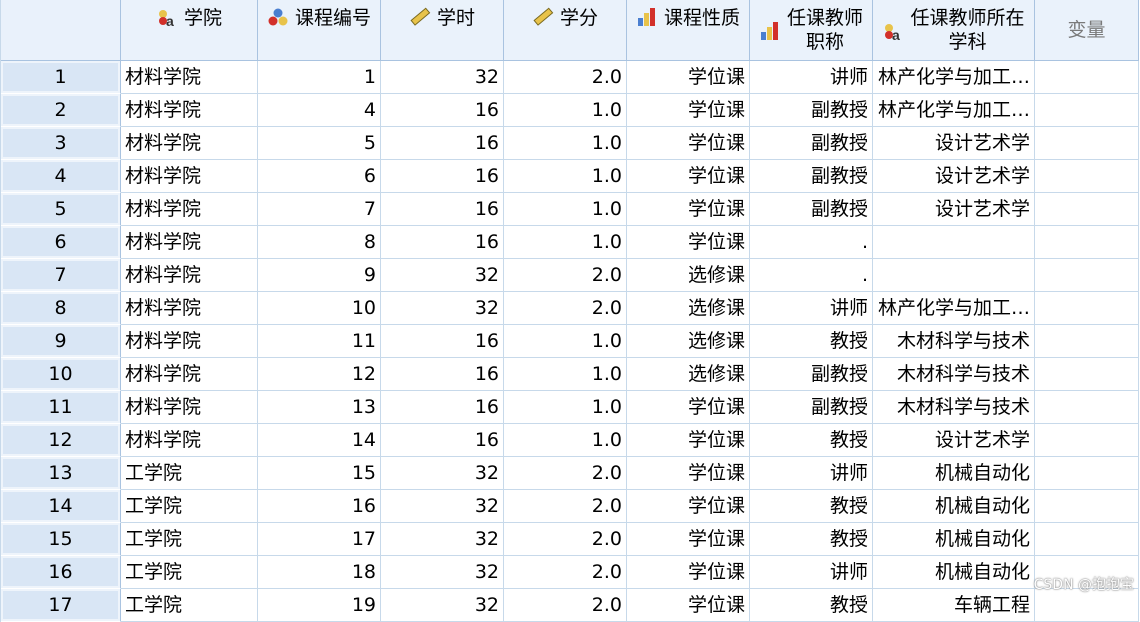  Describe the element at coordinates (811, 506) in the screenshot. I see `cell-teacher-title: 教授` at that location.